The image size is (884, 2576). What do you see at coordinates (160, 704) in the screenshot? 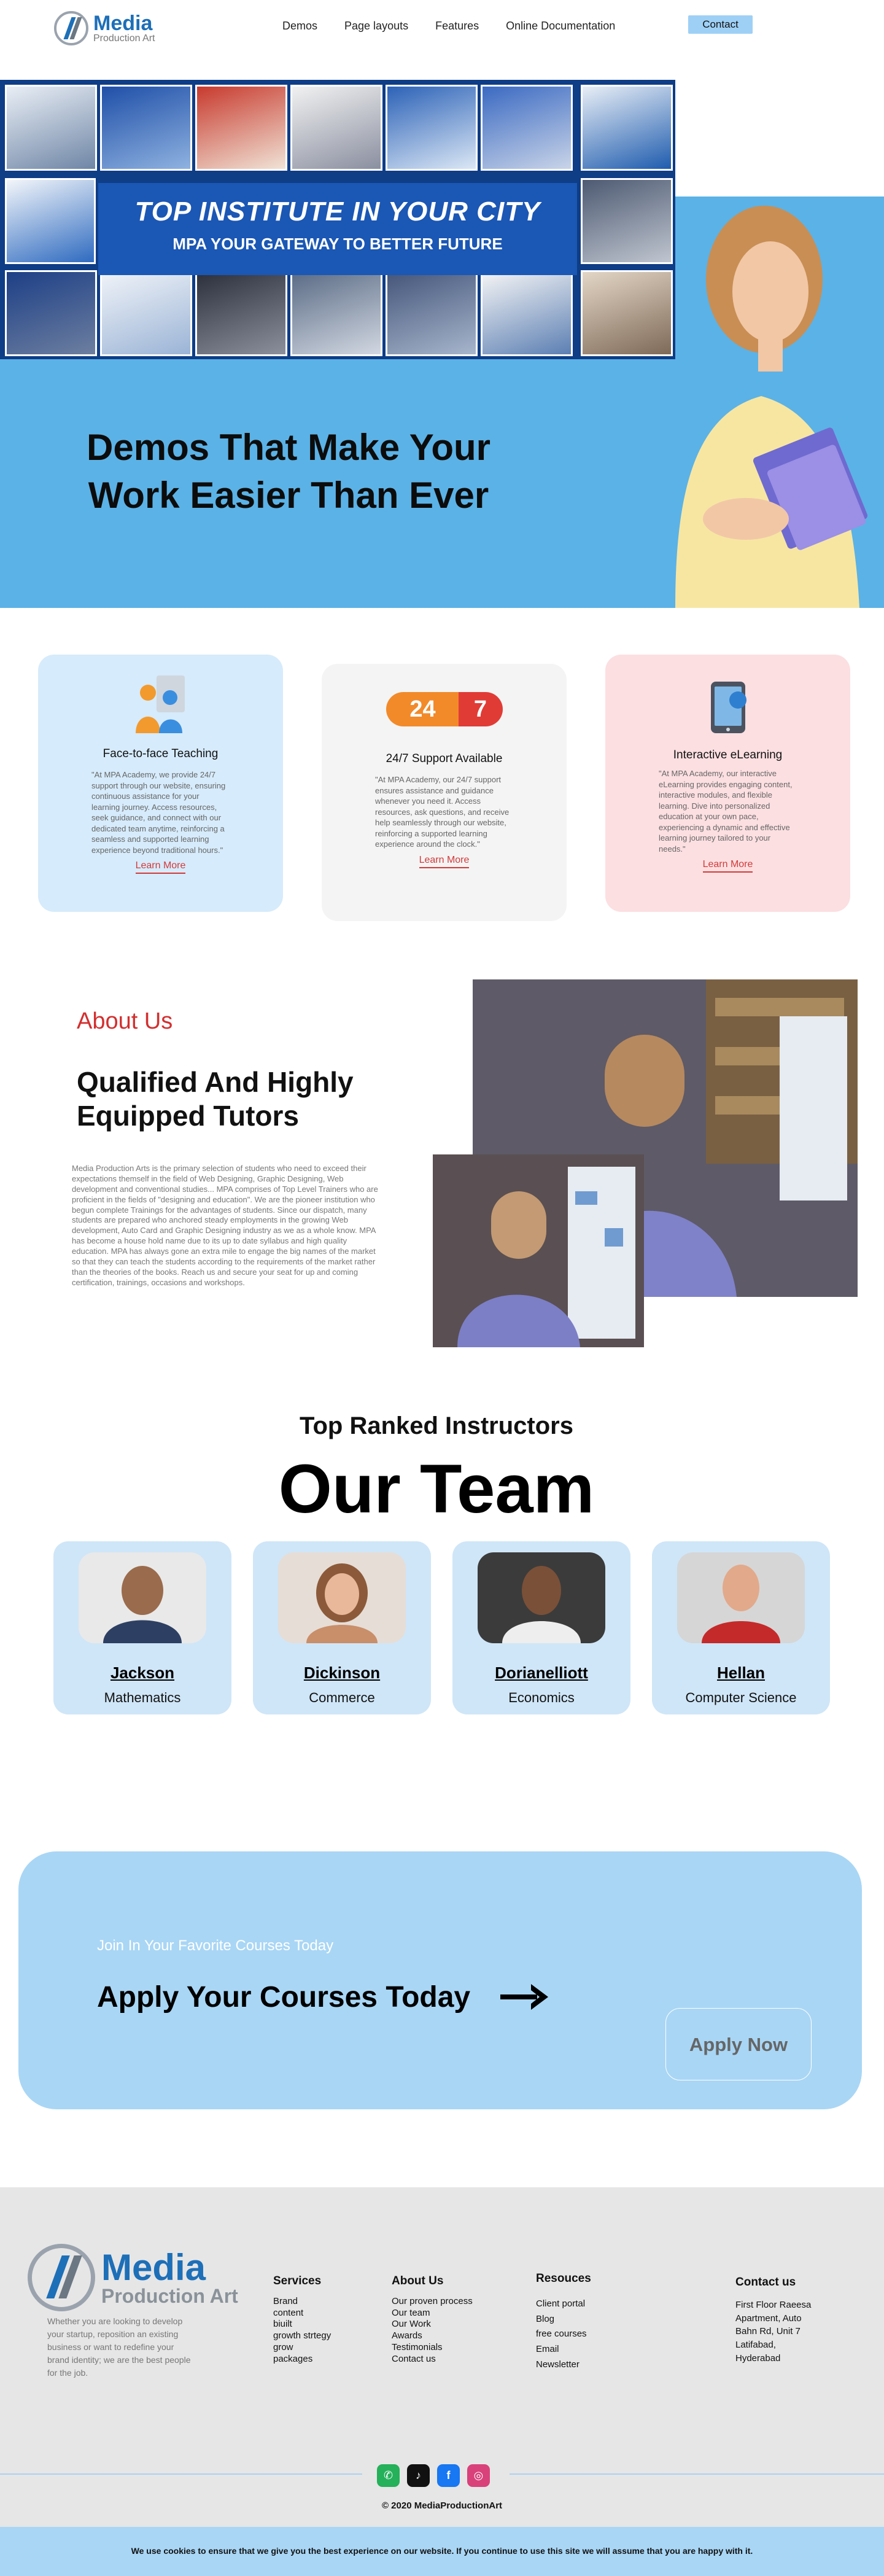
I see `people-icon` at bounding box center [160, 704].